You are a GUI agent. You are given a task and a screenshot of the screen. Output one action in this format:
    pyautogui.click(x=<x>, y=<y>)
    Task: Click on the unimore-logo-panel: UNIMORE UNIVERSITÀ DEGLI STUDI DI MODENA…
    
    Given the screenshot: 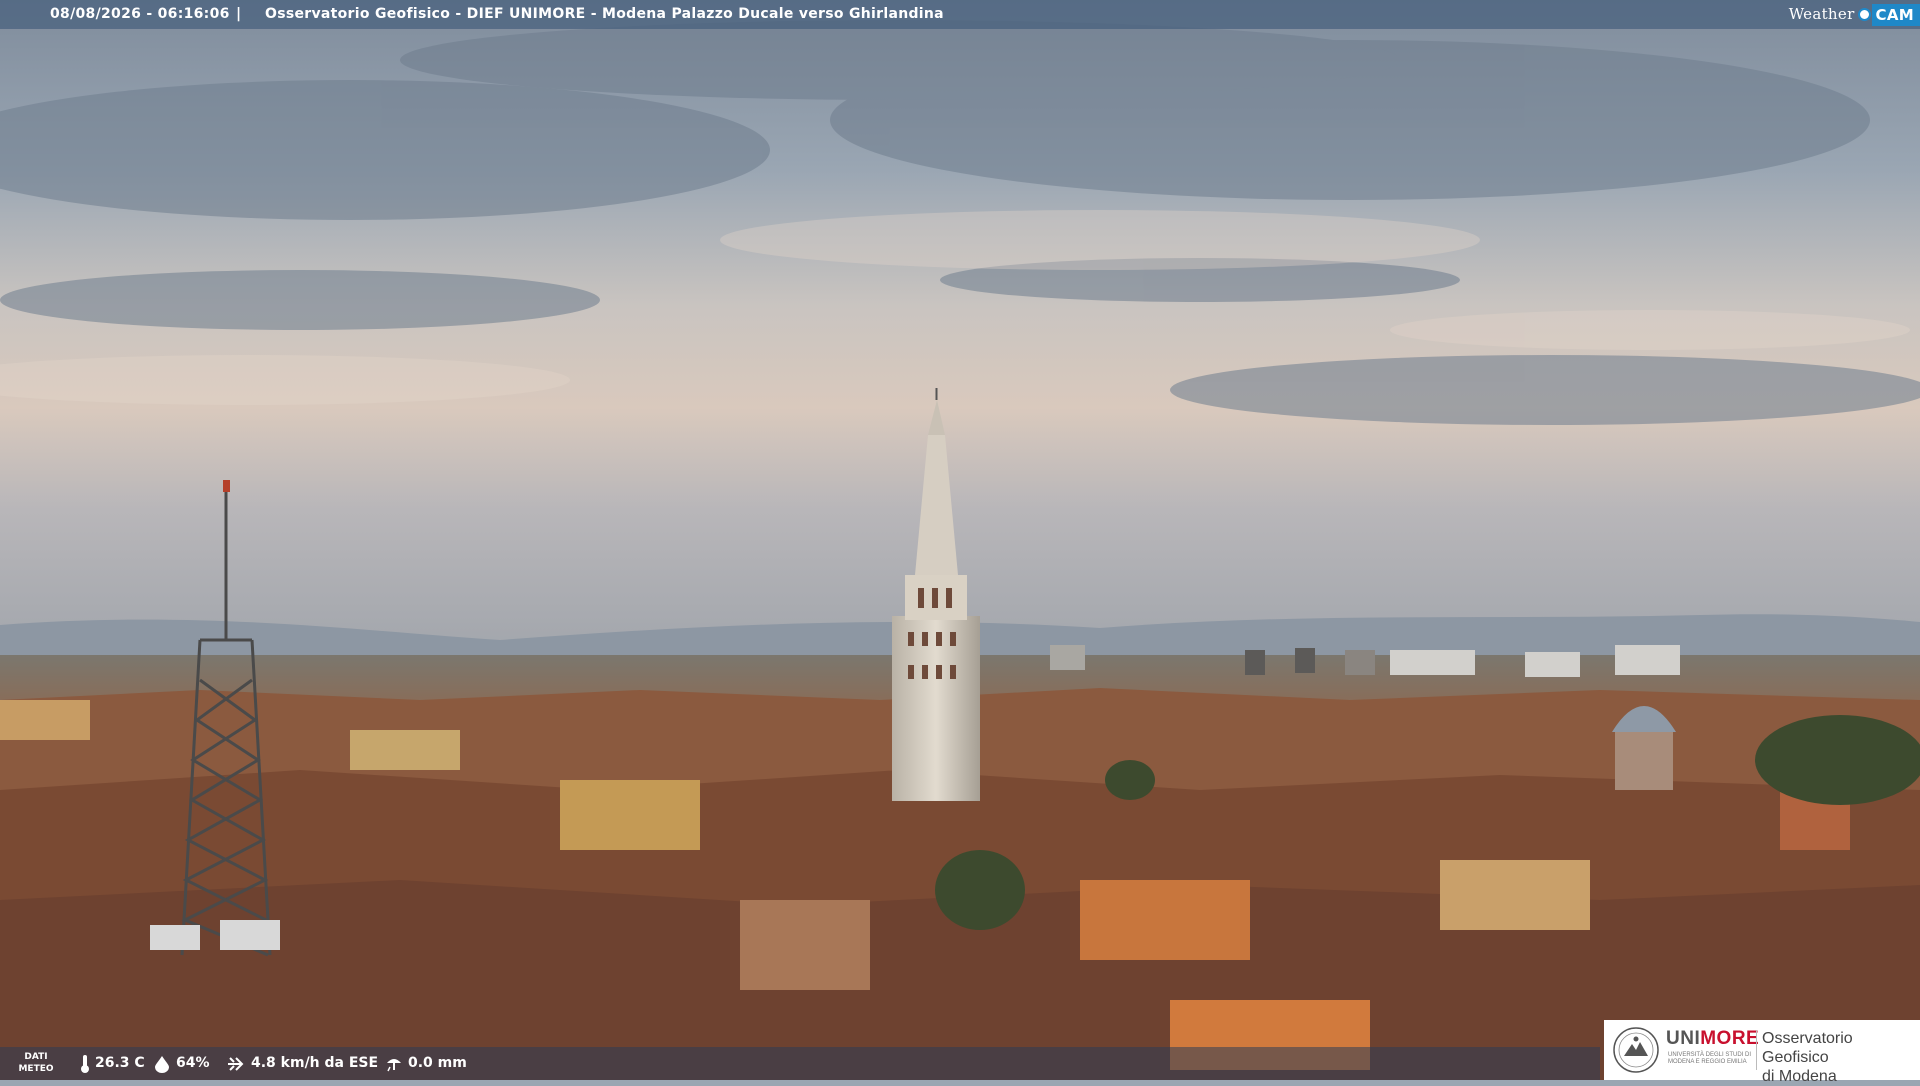 What is the action you would take?
    pyautogui.click(x=1762, y=1052)
    